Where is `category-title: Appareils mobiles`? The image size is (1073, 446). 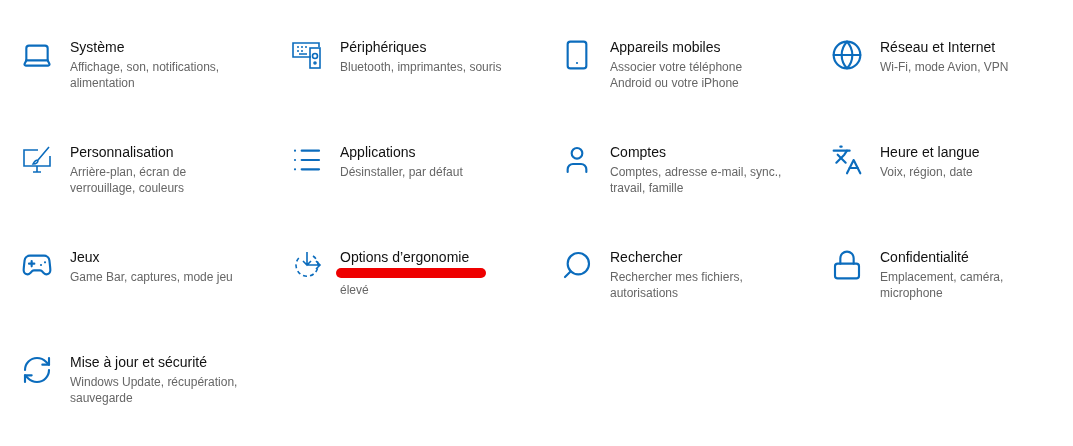
category-title: Appareils mobiles is located at coordinates (697, 47).